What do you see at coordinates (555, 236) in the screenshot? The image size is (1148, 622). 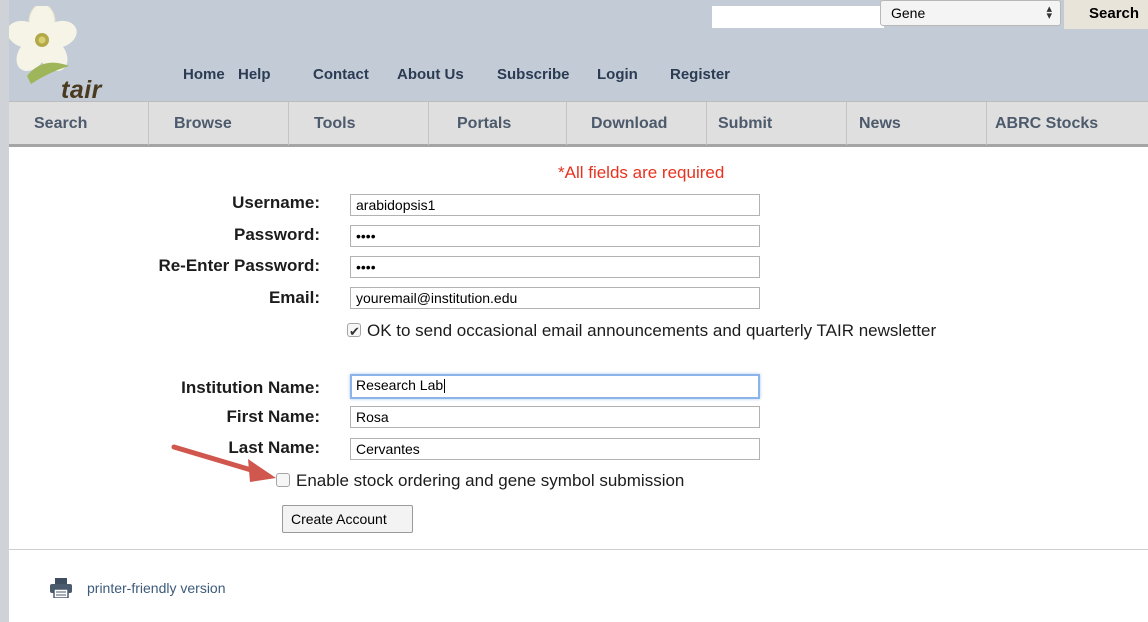 I see `password-input: ••••` at bounding box center [555, 236].